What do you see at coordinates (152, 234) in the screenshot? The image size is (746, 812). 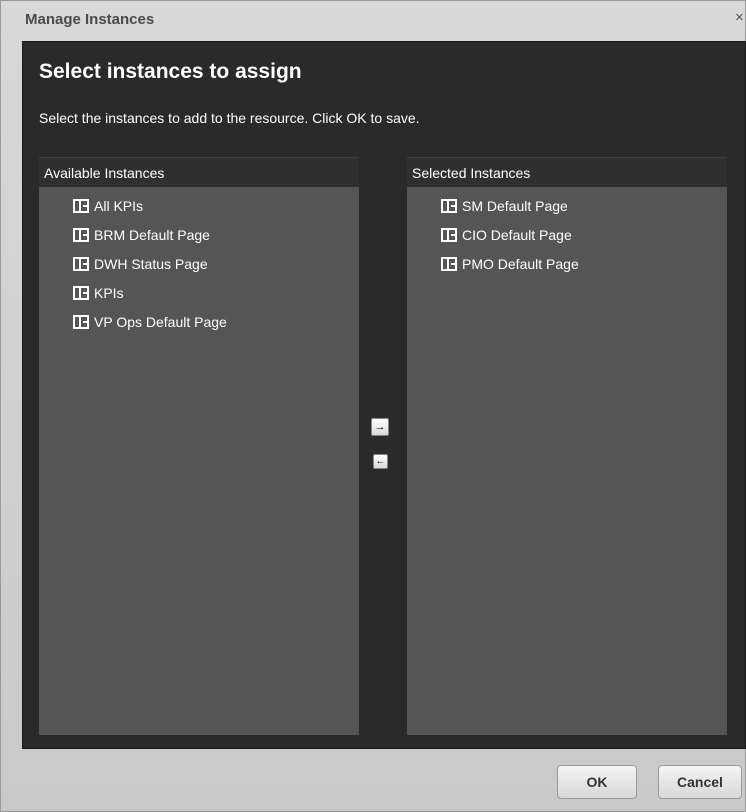 I see `list-item-label: BRM Default Page` at bounding box center [152, 234].